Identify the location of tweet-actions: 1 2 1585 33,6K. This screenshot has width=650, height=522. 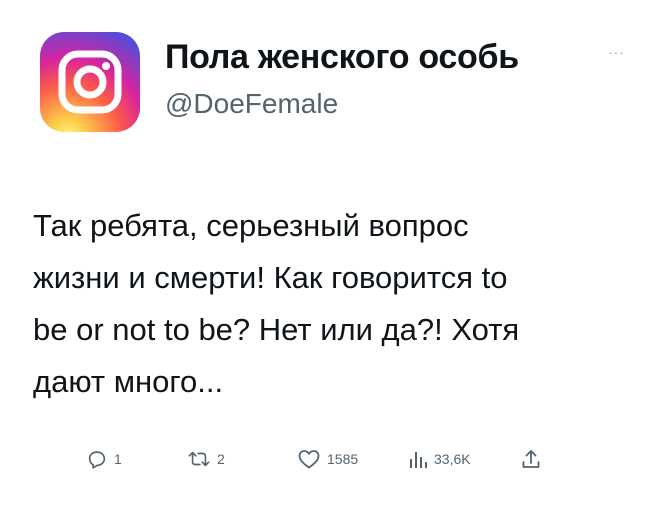
(325, 460).